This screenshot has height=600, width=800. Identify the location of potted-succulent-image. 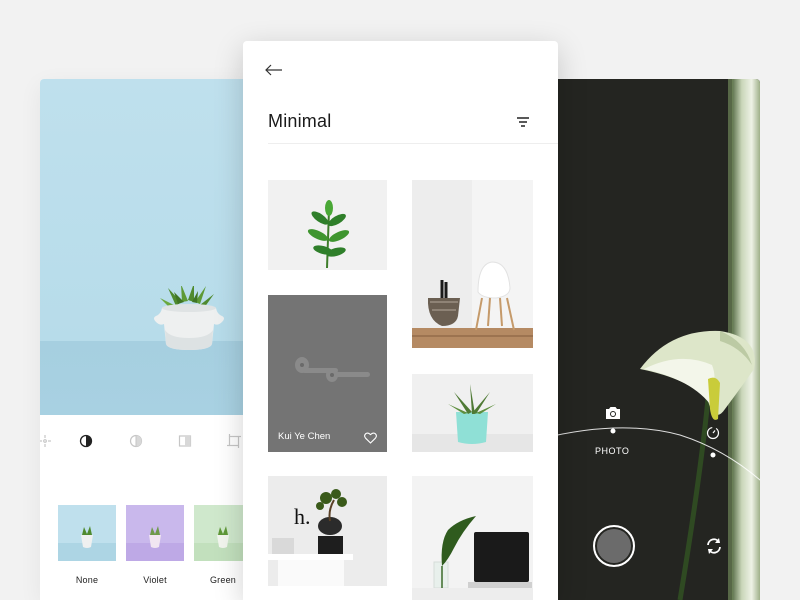
(189, 318).